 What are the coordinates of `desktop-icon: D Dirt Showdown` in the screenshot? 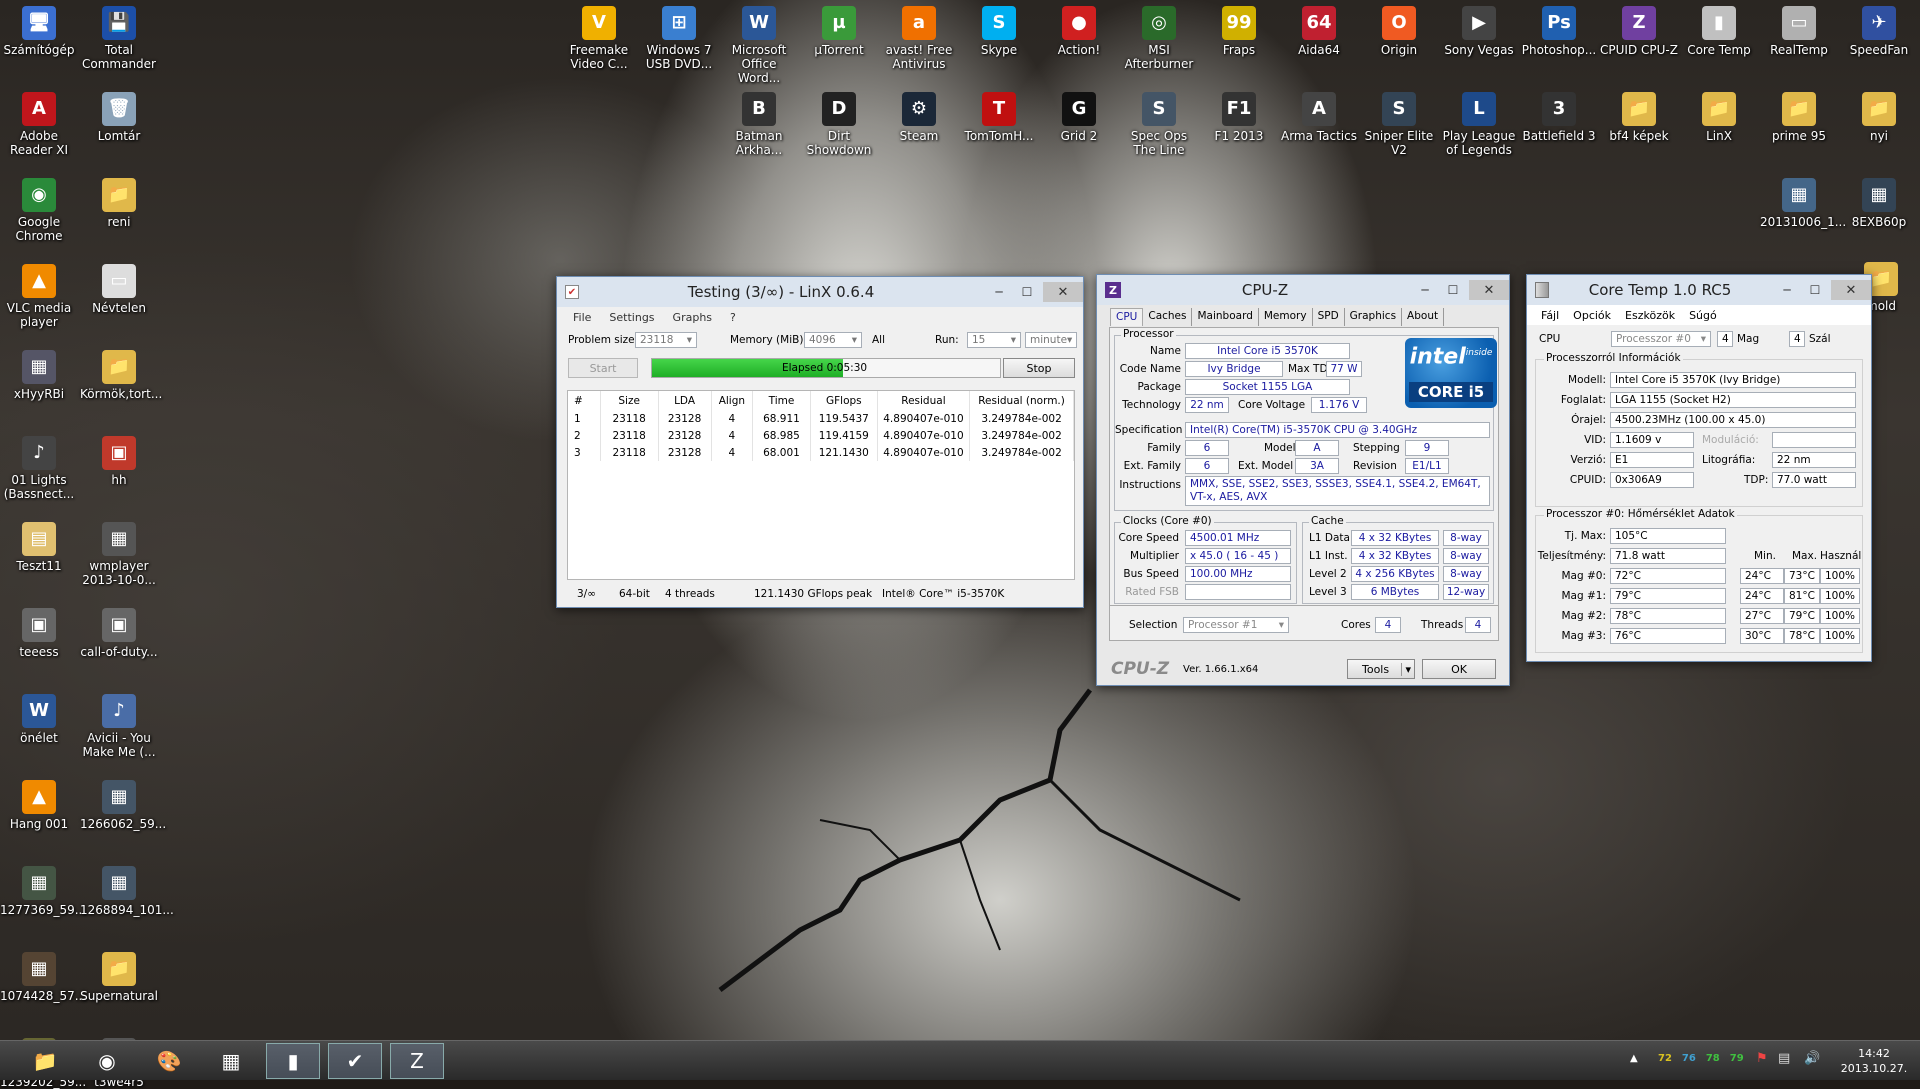 It's located at (839, 122).